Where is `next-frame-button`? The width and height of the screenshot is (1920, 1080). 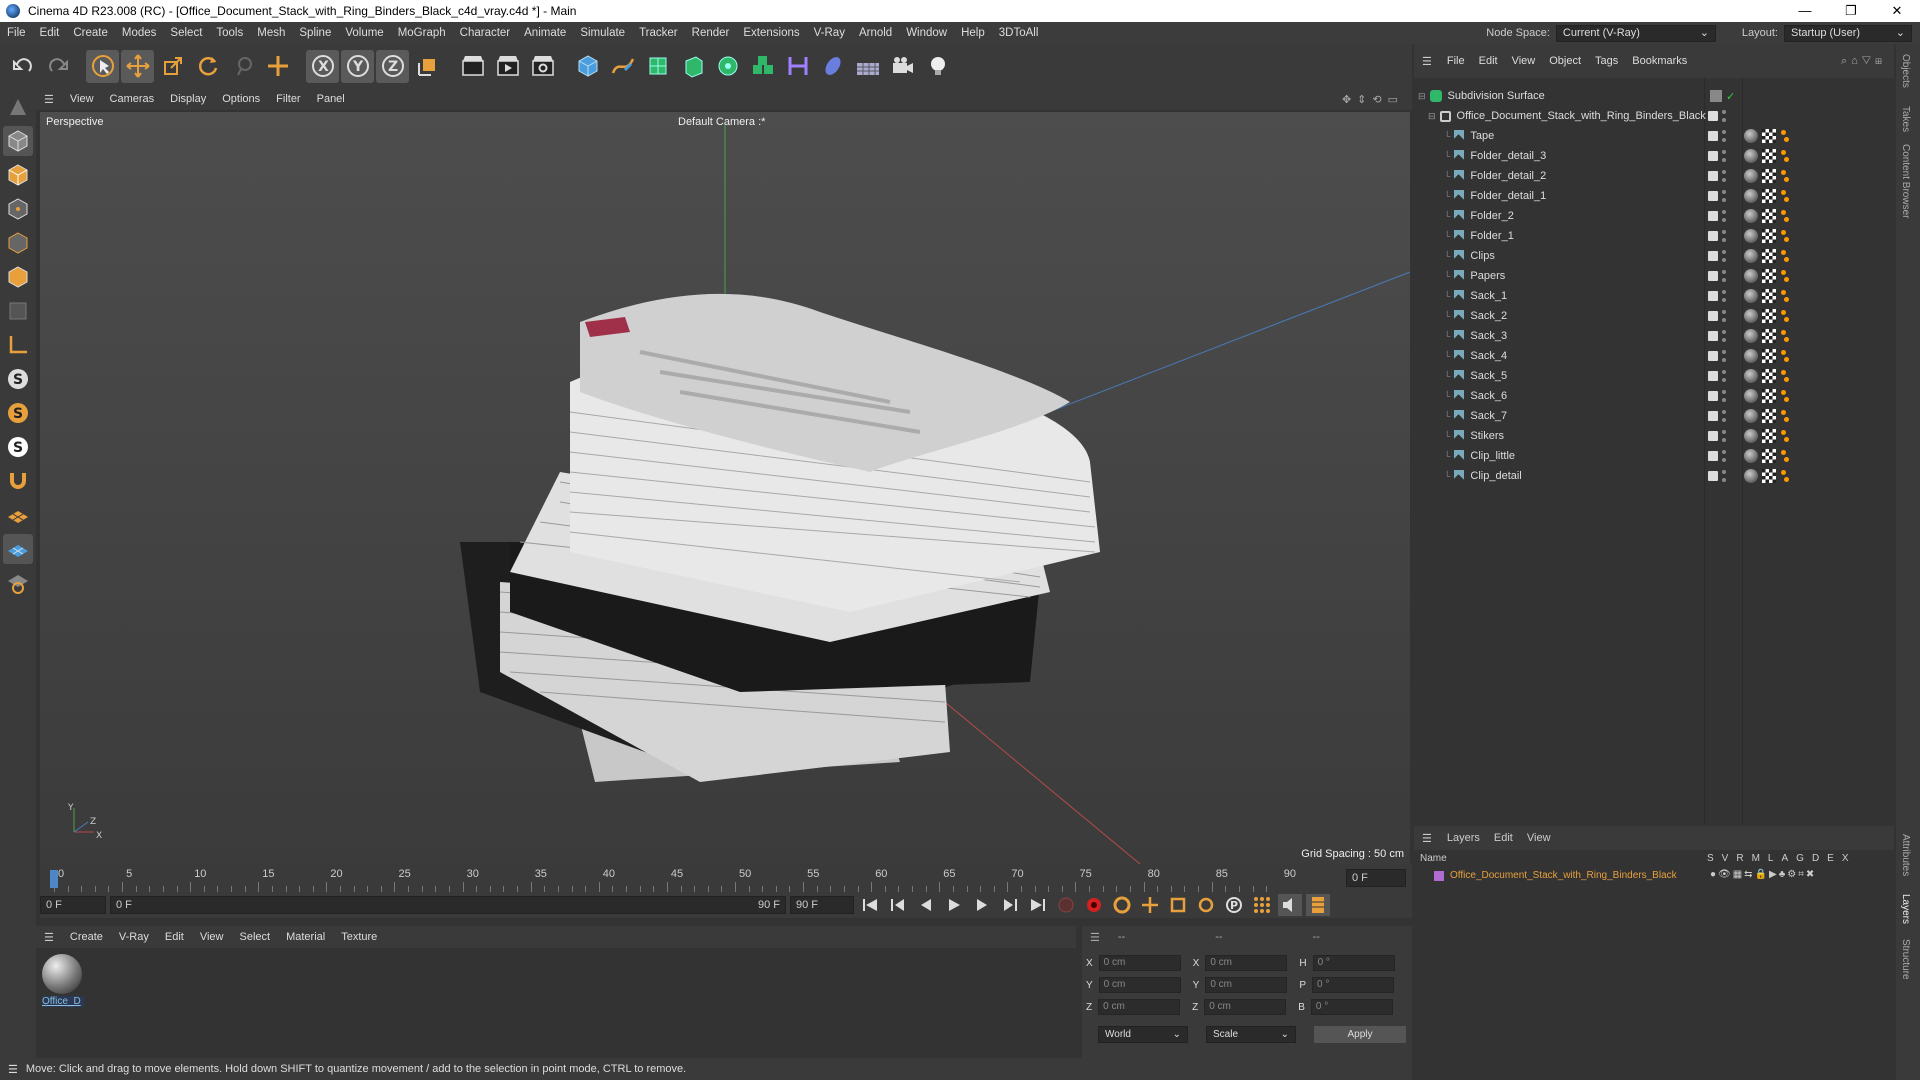
next-frame-button is located at coordinates (982, 905).